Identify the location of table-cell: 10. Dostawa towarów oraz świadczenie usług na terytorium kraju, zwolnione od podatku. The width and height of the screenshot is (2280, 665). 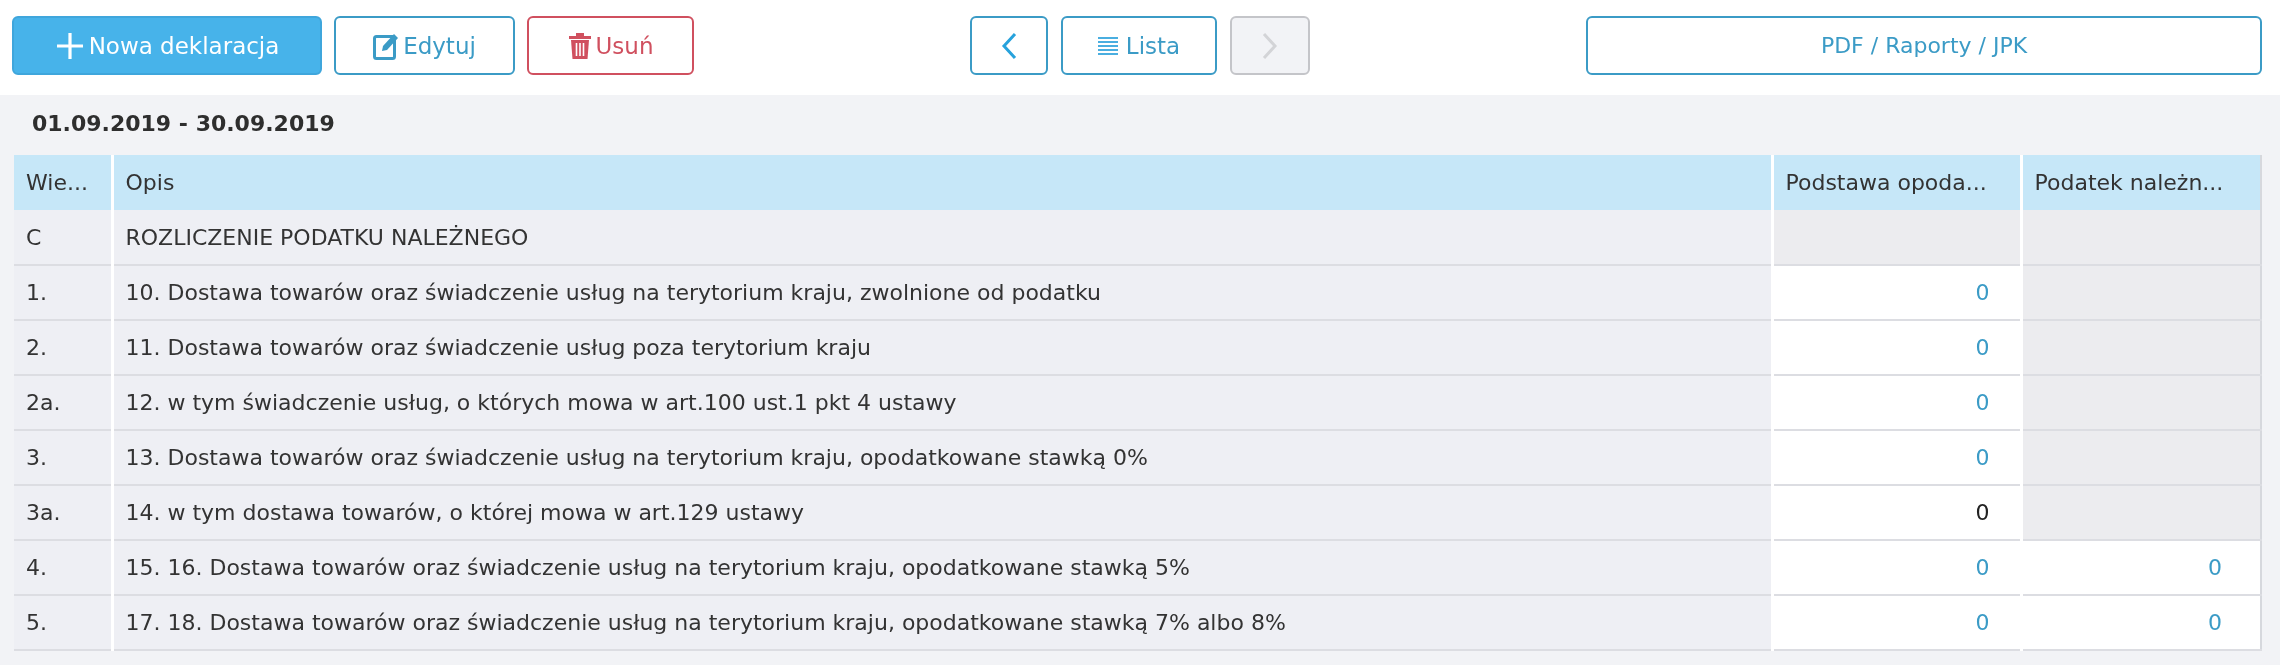
(942, 292).